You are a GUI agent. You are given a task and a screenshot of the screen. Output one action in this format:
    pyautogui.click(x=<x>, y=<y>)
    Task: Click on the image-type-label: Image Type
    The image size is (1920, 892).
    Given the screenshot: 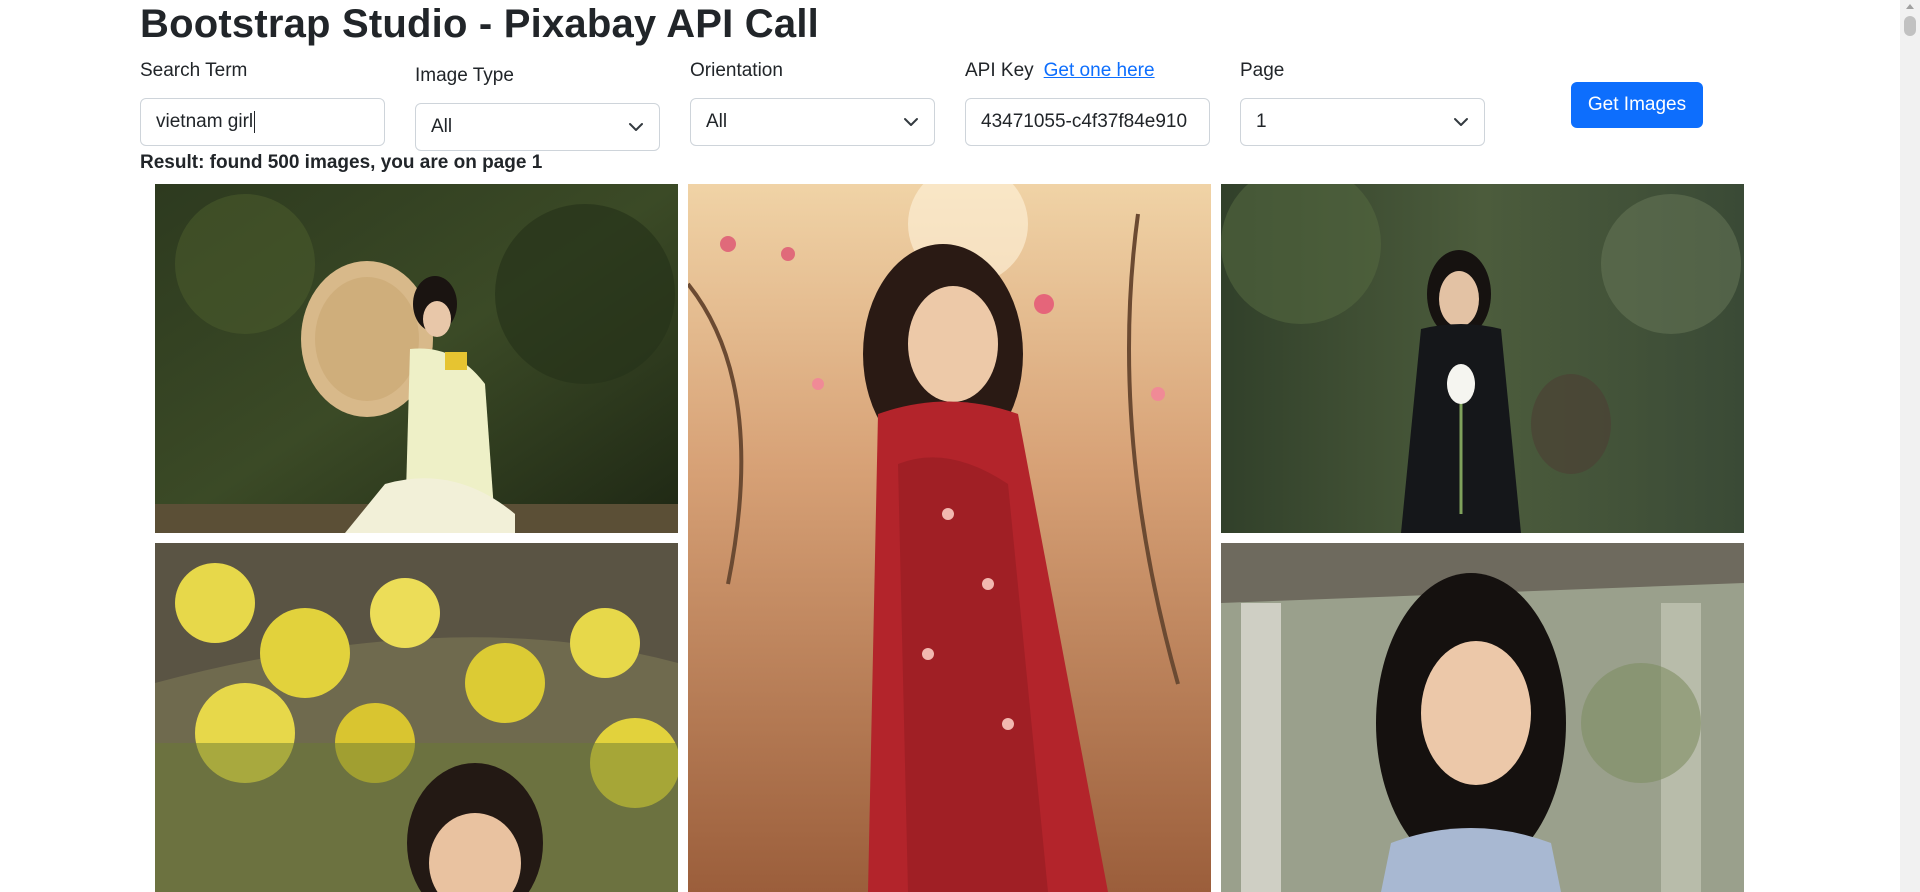 What is the action you would take?
    pyautogui.click(x=464, y=75)
    